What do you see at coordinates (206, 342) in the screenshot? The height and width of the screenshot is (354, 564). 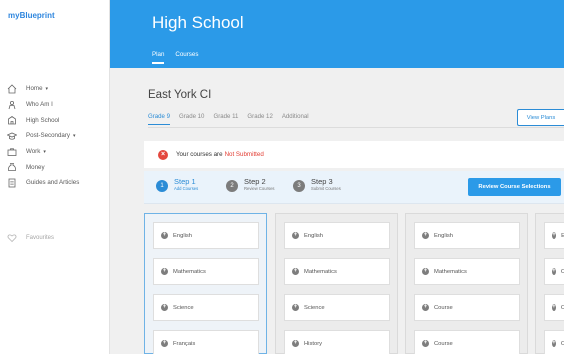 I see `course-card: + Français` at bounding box center [206, 342].